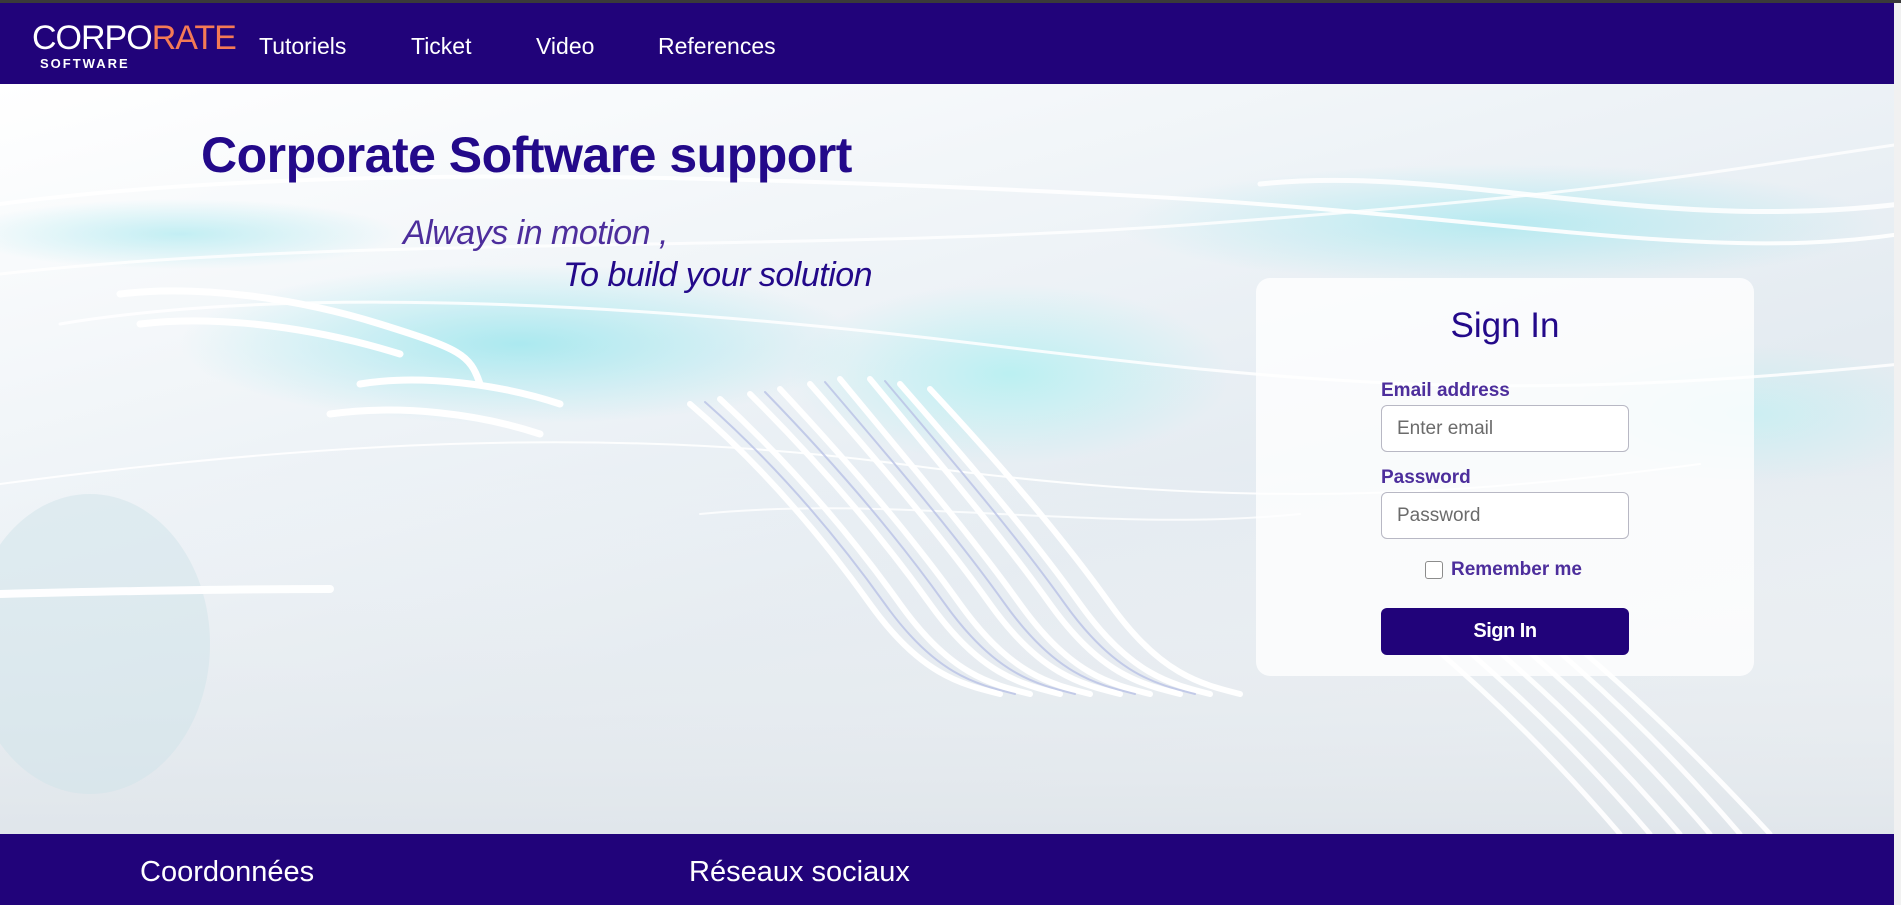 The image size is (1901, 905). Describe the element at coordinates (565, 46) in the screenshot. I see `nav-link-video: Video` at that location.